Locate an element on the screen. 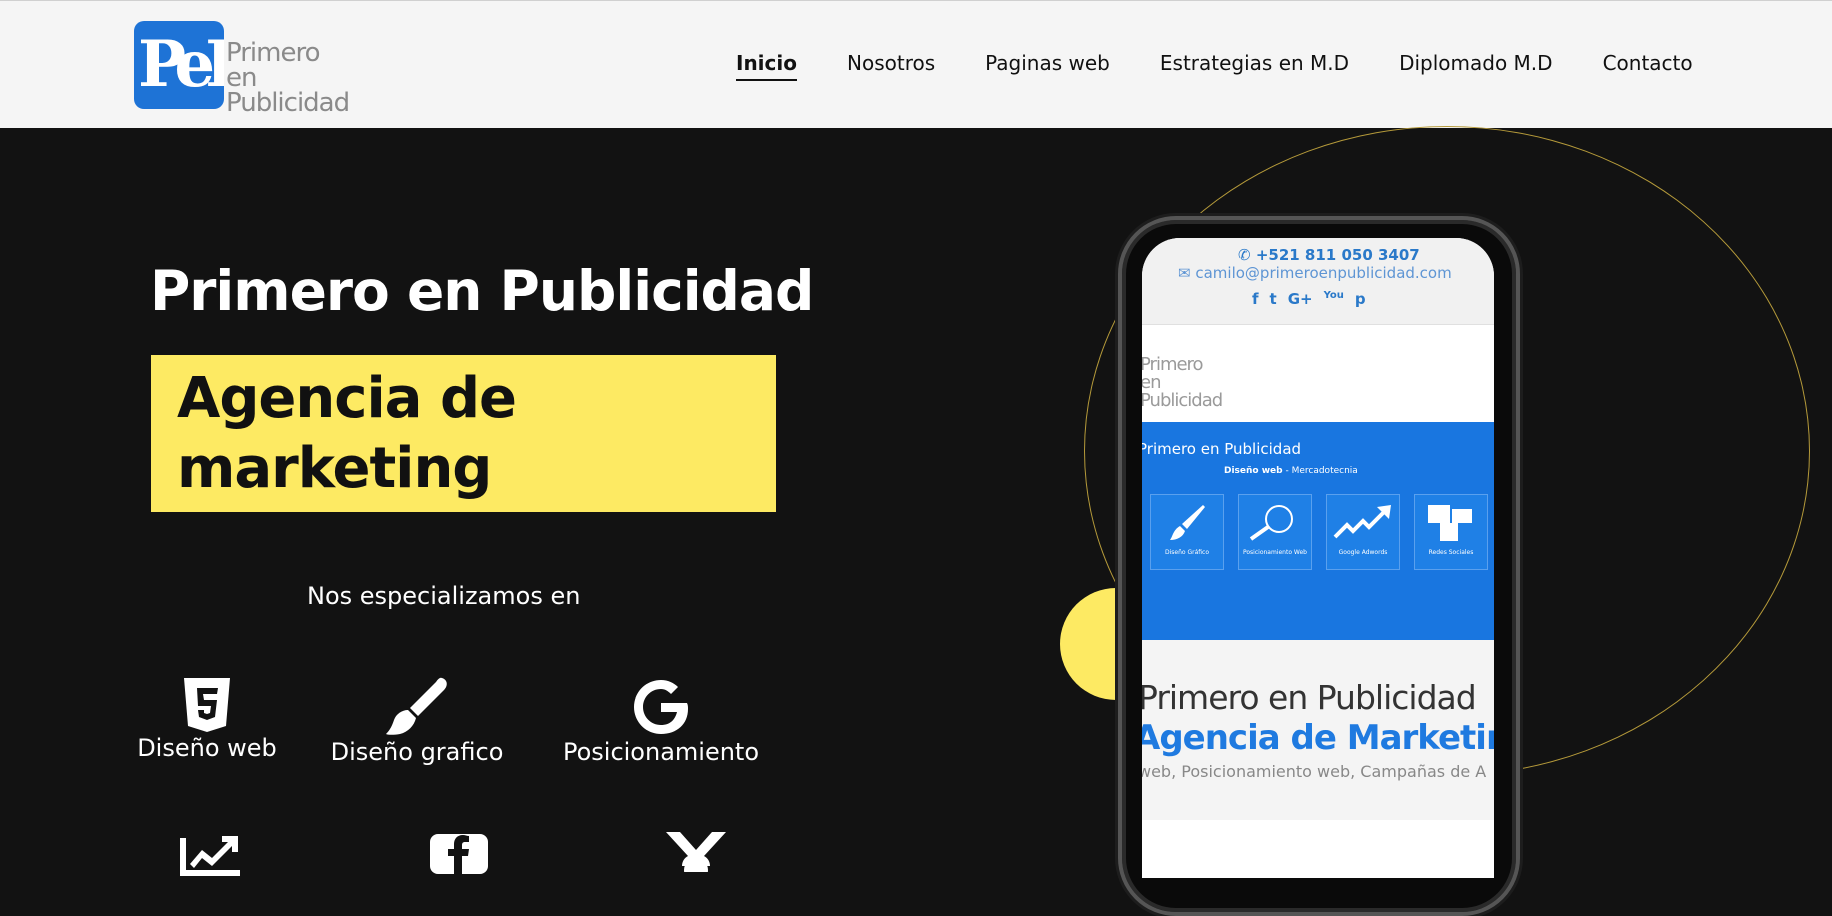 This screenshot has height=916, width=1832. logo-badge: PeP is located at coordinates (179, 65).